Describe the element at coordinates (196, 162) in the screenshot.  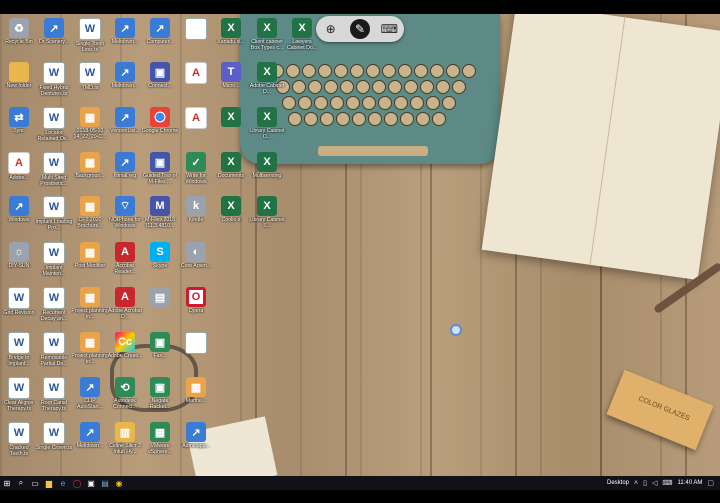
I see `file-icon: ✓` at that location.